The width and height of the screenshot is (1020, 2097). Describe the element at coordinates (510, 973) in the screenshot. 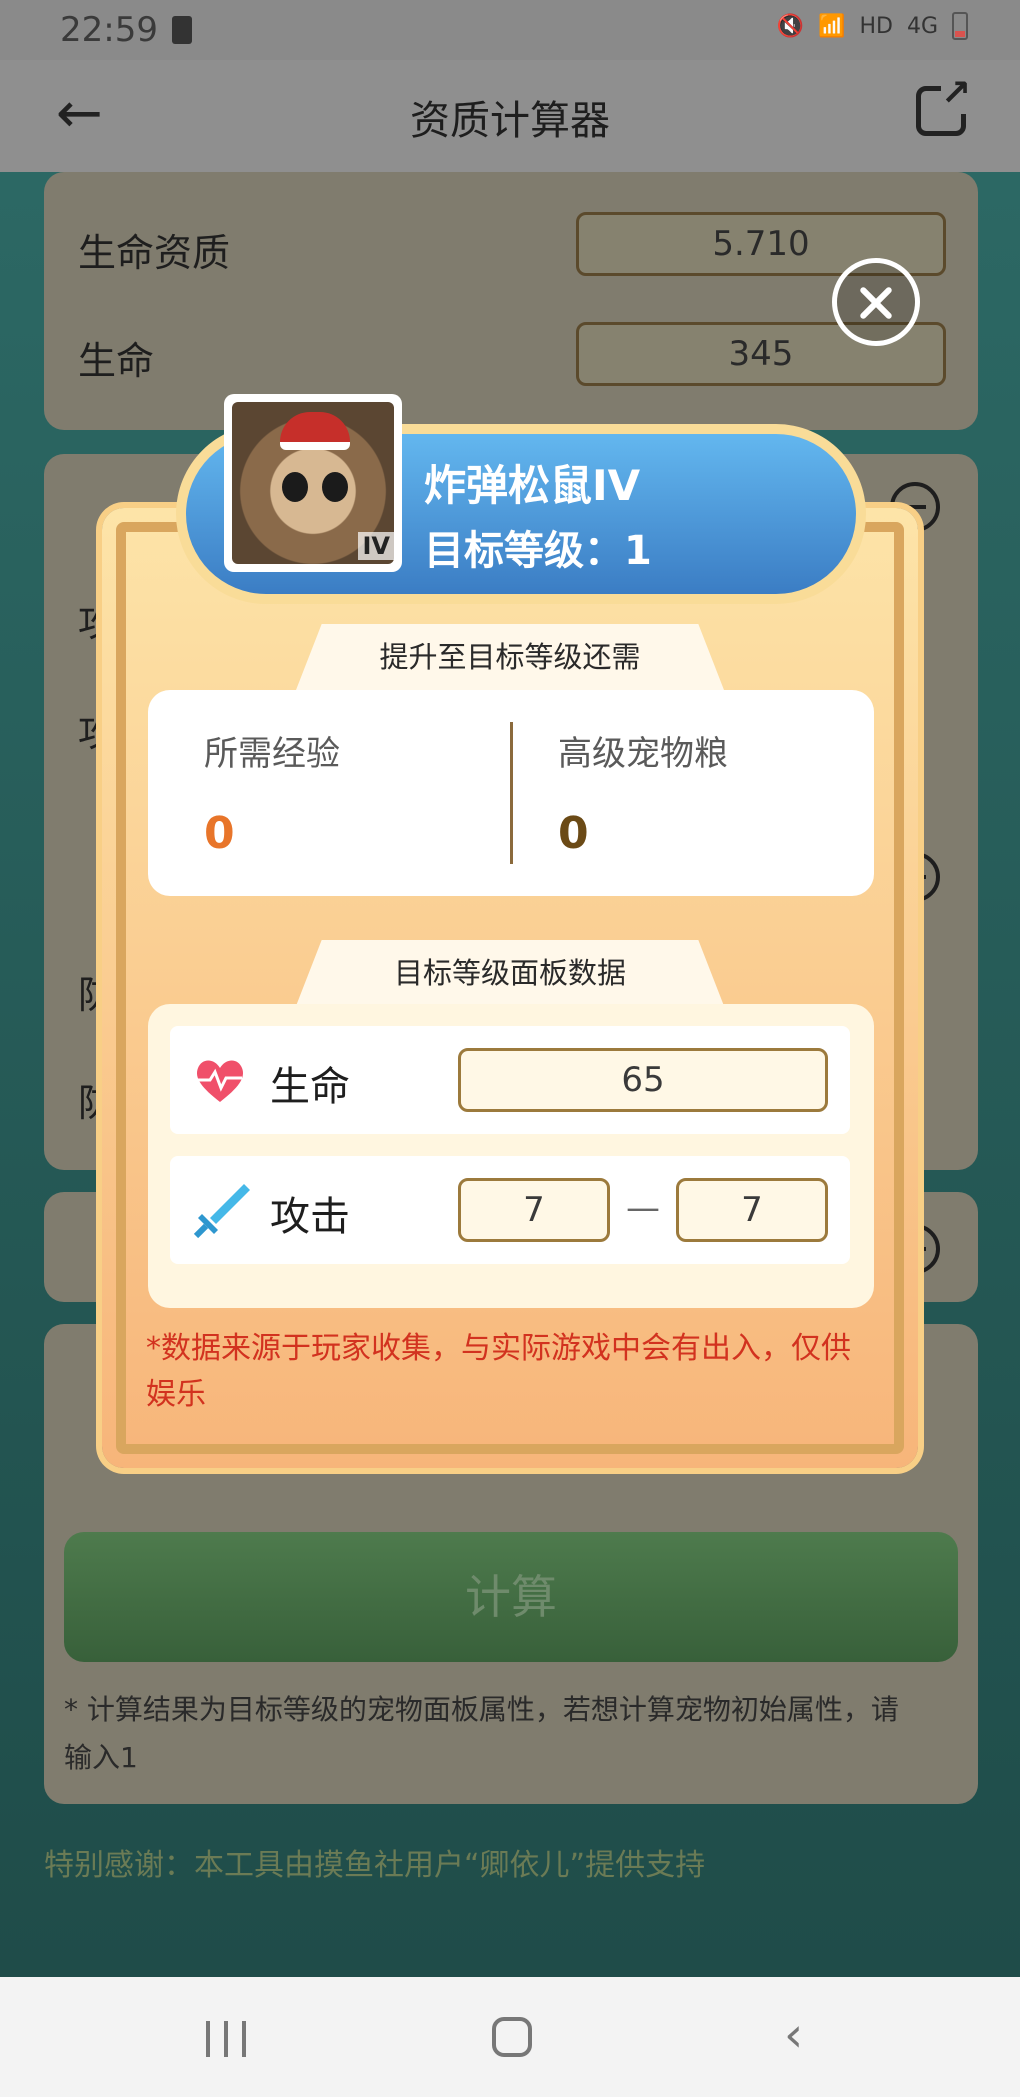

I see `panel-data-tab: 目标等级面板数据` at that location.